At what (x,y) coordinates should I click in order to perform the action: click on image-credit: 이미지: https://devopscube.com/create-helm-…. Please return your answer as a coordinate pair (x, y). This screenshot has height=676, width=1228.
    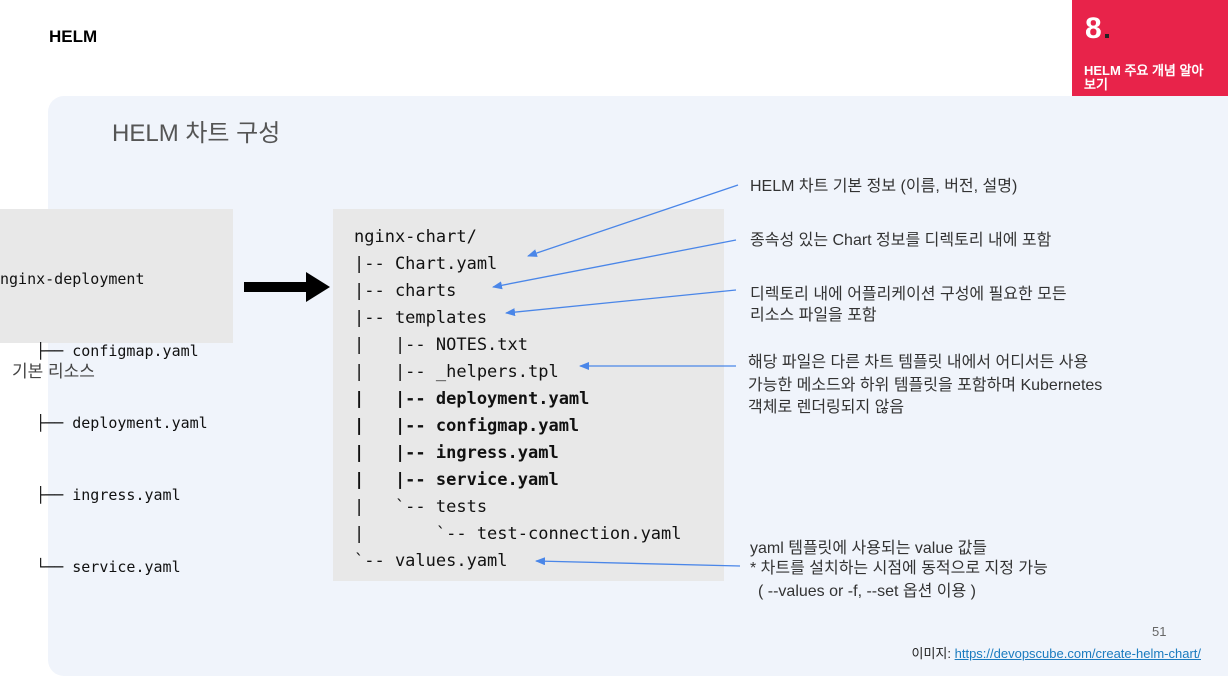
    Looking at the image, I should click on (1057, 652).